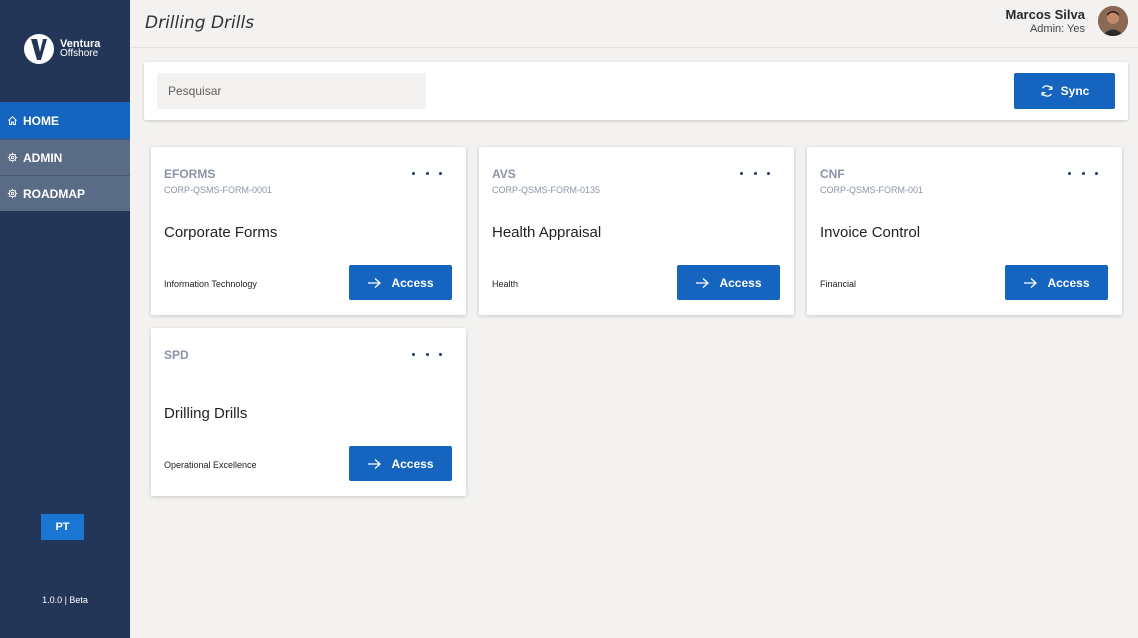  I want to click on sidebar-item-label: ADMIN, so click(43, 157).